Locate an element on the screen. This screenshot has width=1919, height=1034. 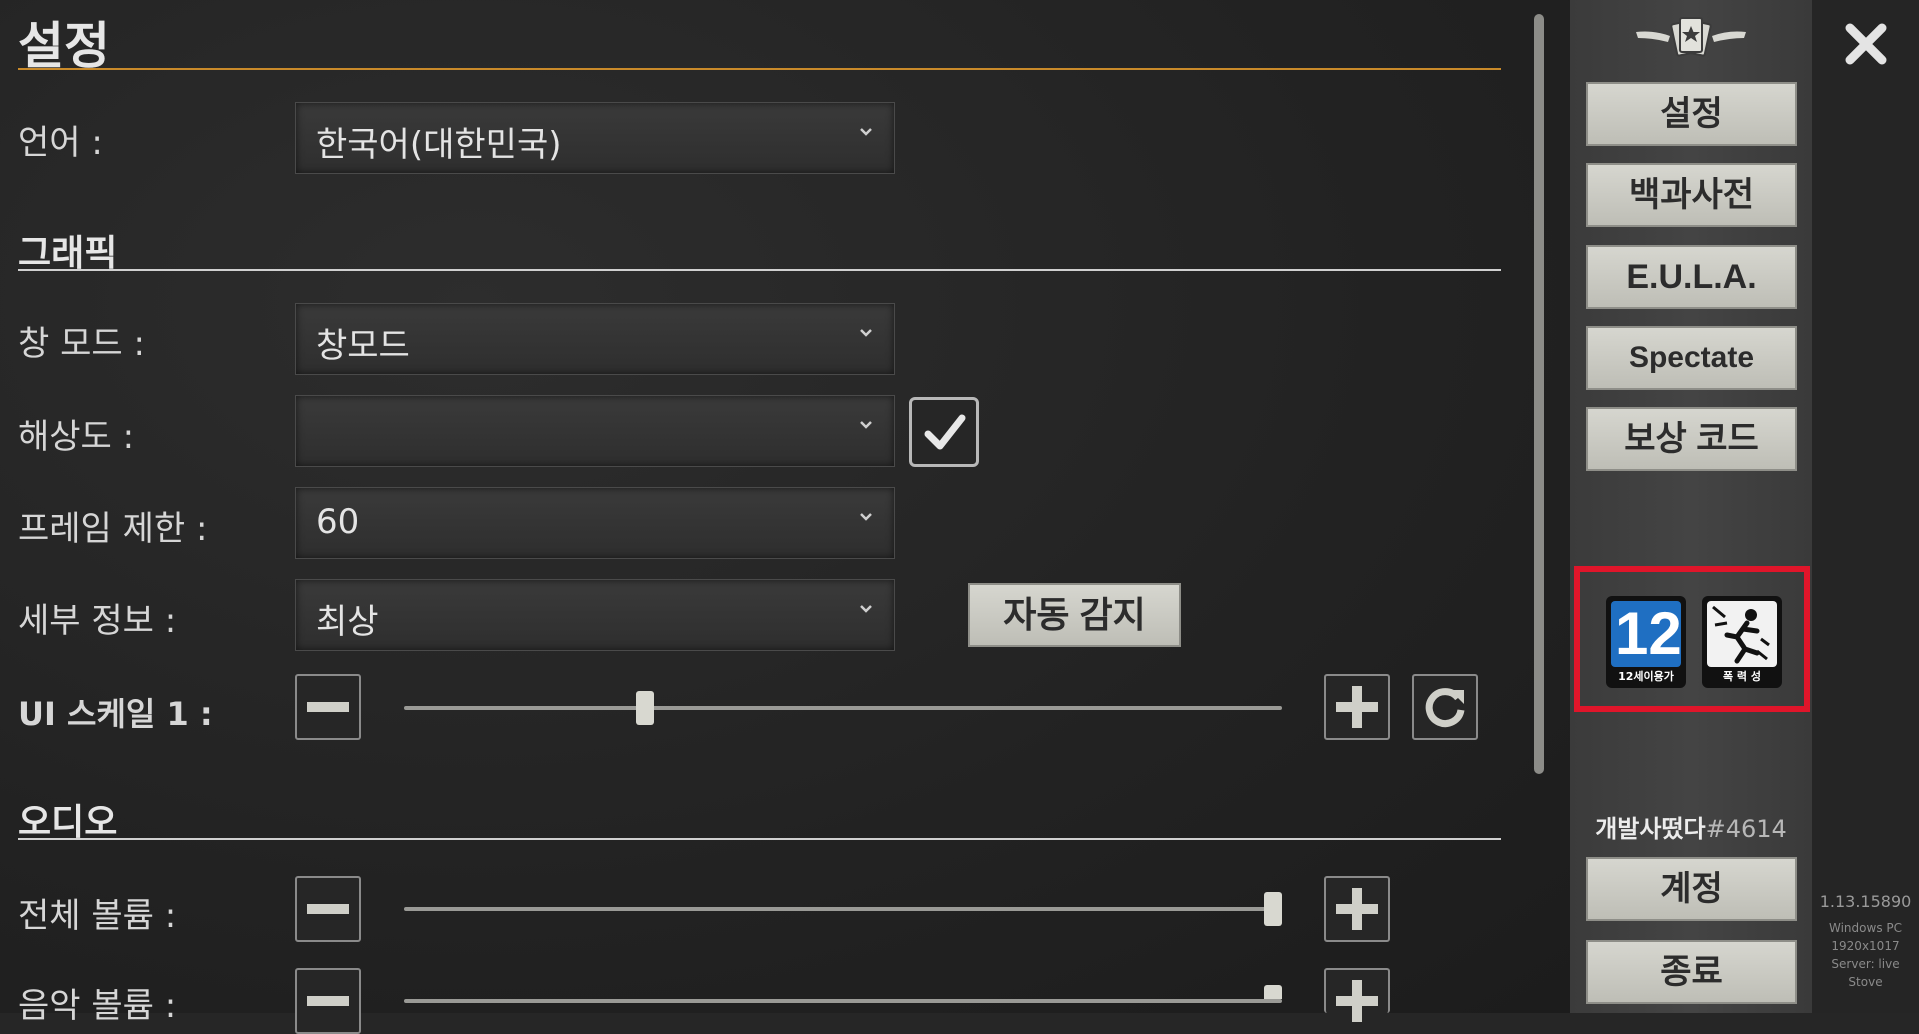
resolution-label: 해상도 : is located at coordinates (76, 437).